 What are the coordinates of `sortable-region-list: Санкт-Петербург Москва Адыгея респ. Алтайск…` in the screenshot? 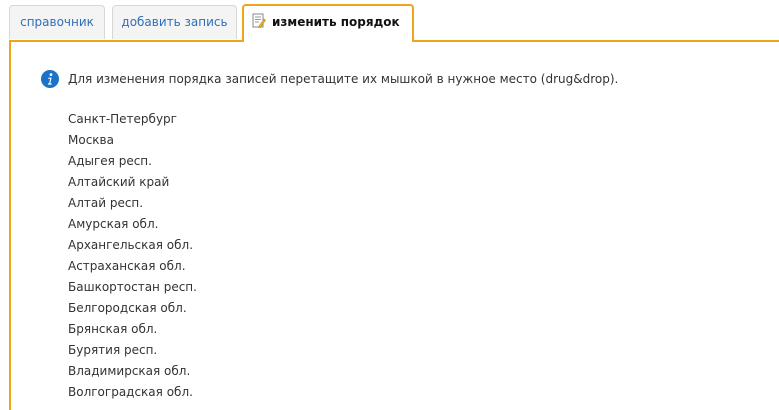 It's located at (132, 256).